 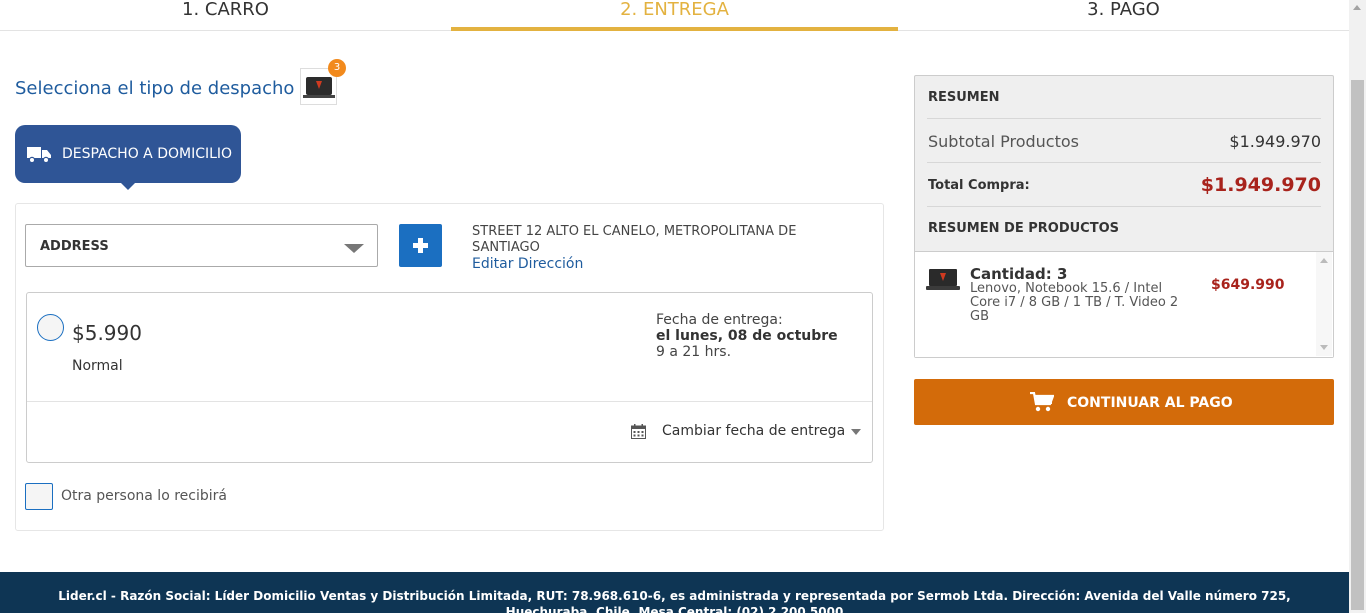 What do you see at coordinates (107, 333) in the screenshot?
I see `shipping-price: $5.990` at bounding box center [107, 333].